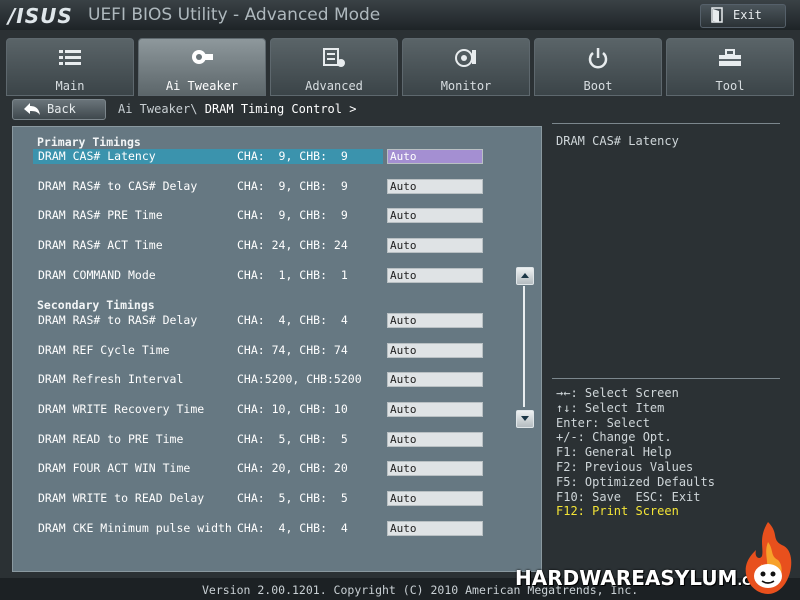  I want to click on help-divider-top, so click(666, 123).